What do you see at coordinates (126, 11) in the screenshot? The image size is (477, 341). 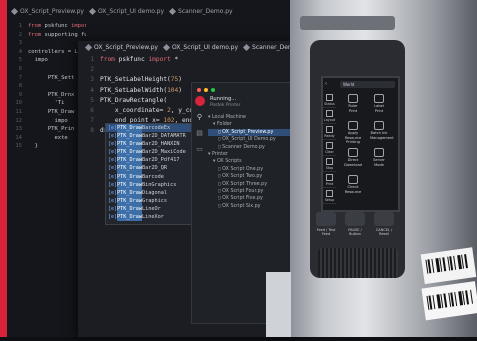 I see `back-tab-ui-demo: OX_Script_UI demo.py` at bounding box center [126, 11].